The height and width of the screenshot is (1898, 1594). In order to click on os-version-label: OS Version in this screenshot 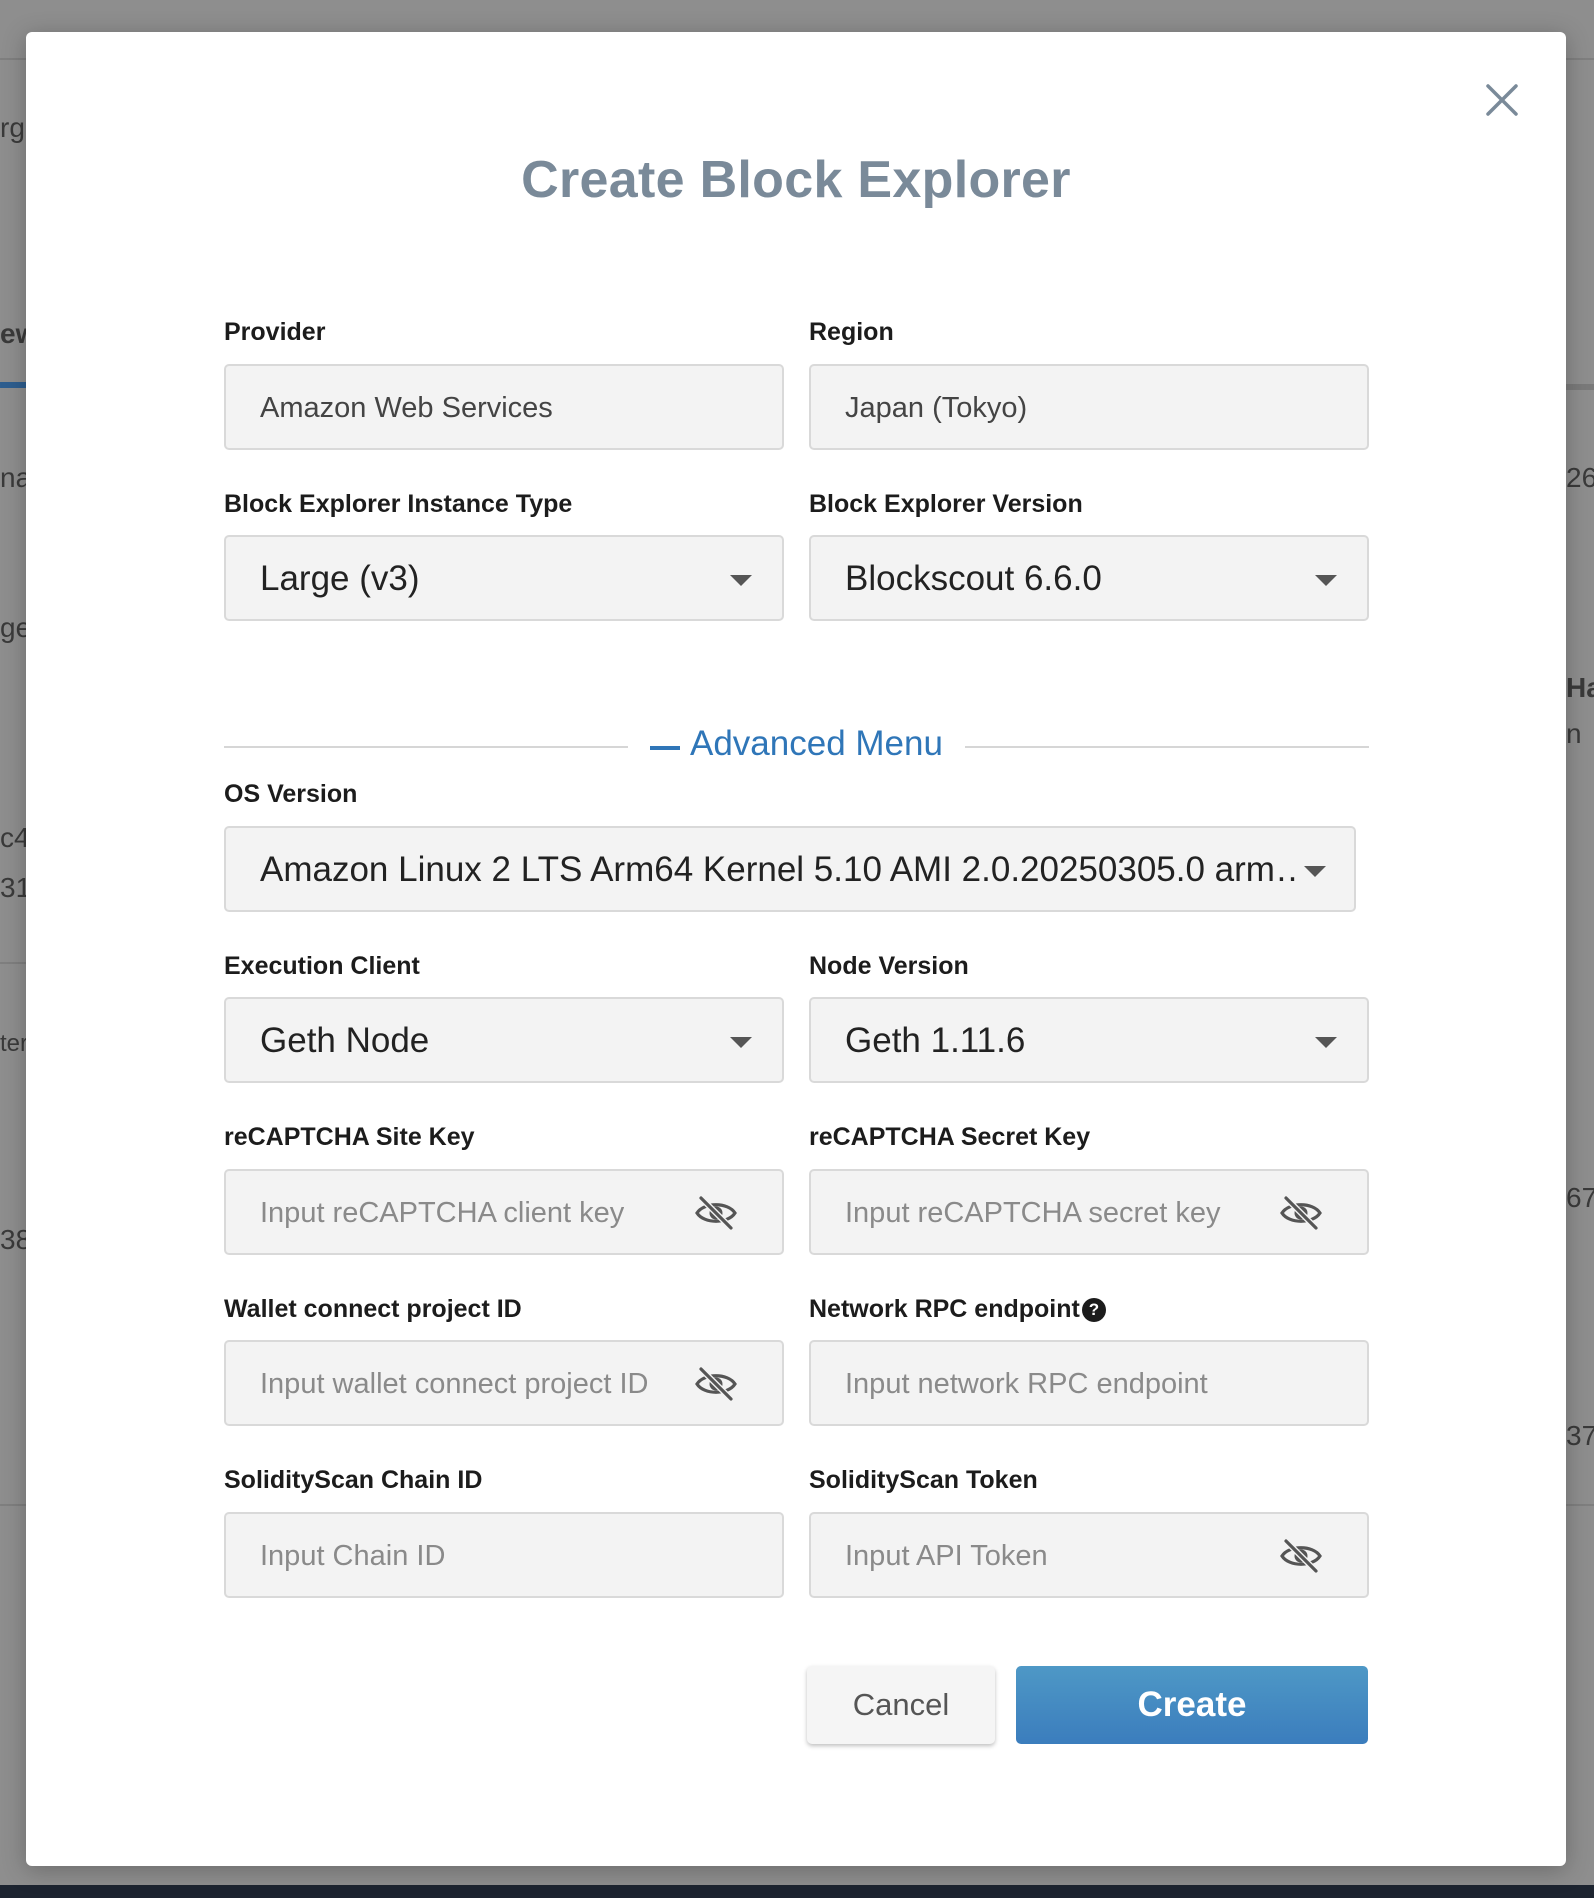, I will do `click(291, 794)`.